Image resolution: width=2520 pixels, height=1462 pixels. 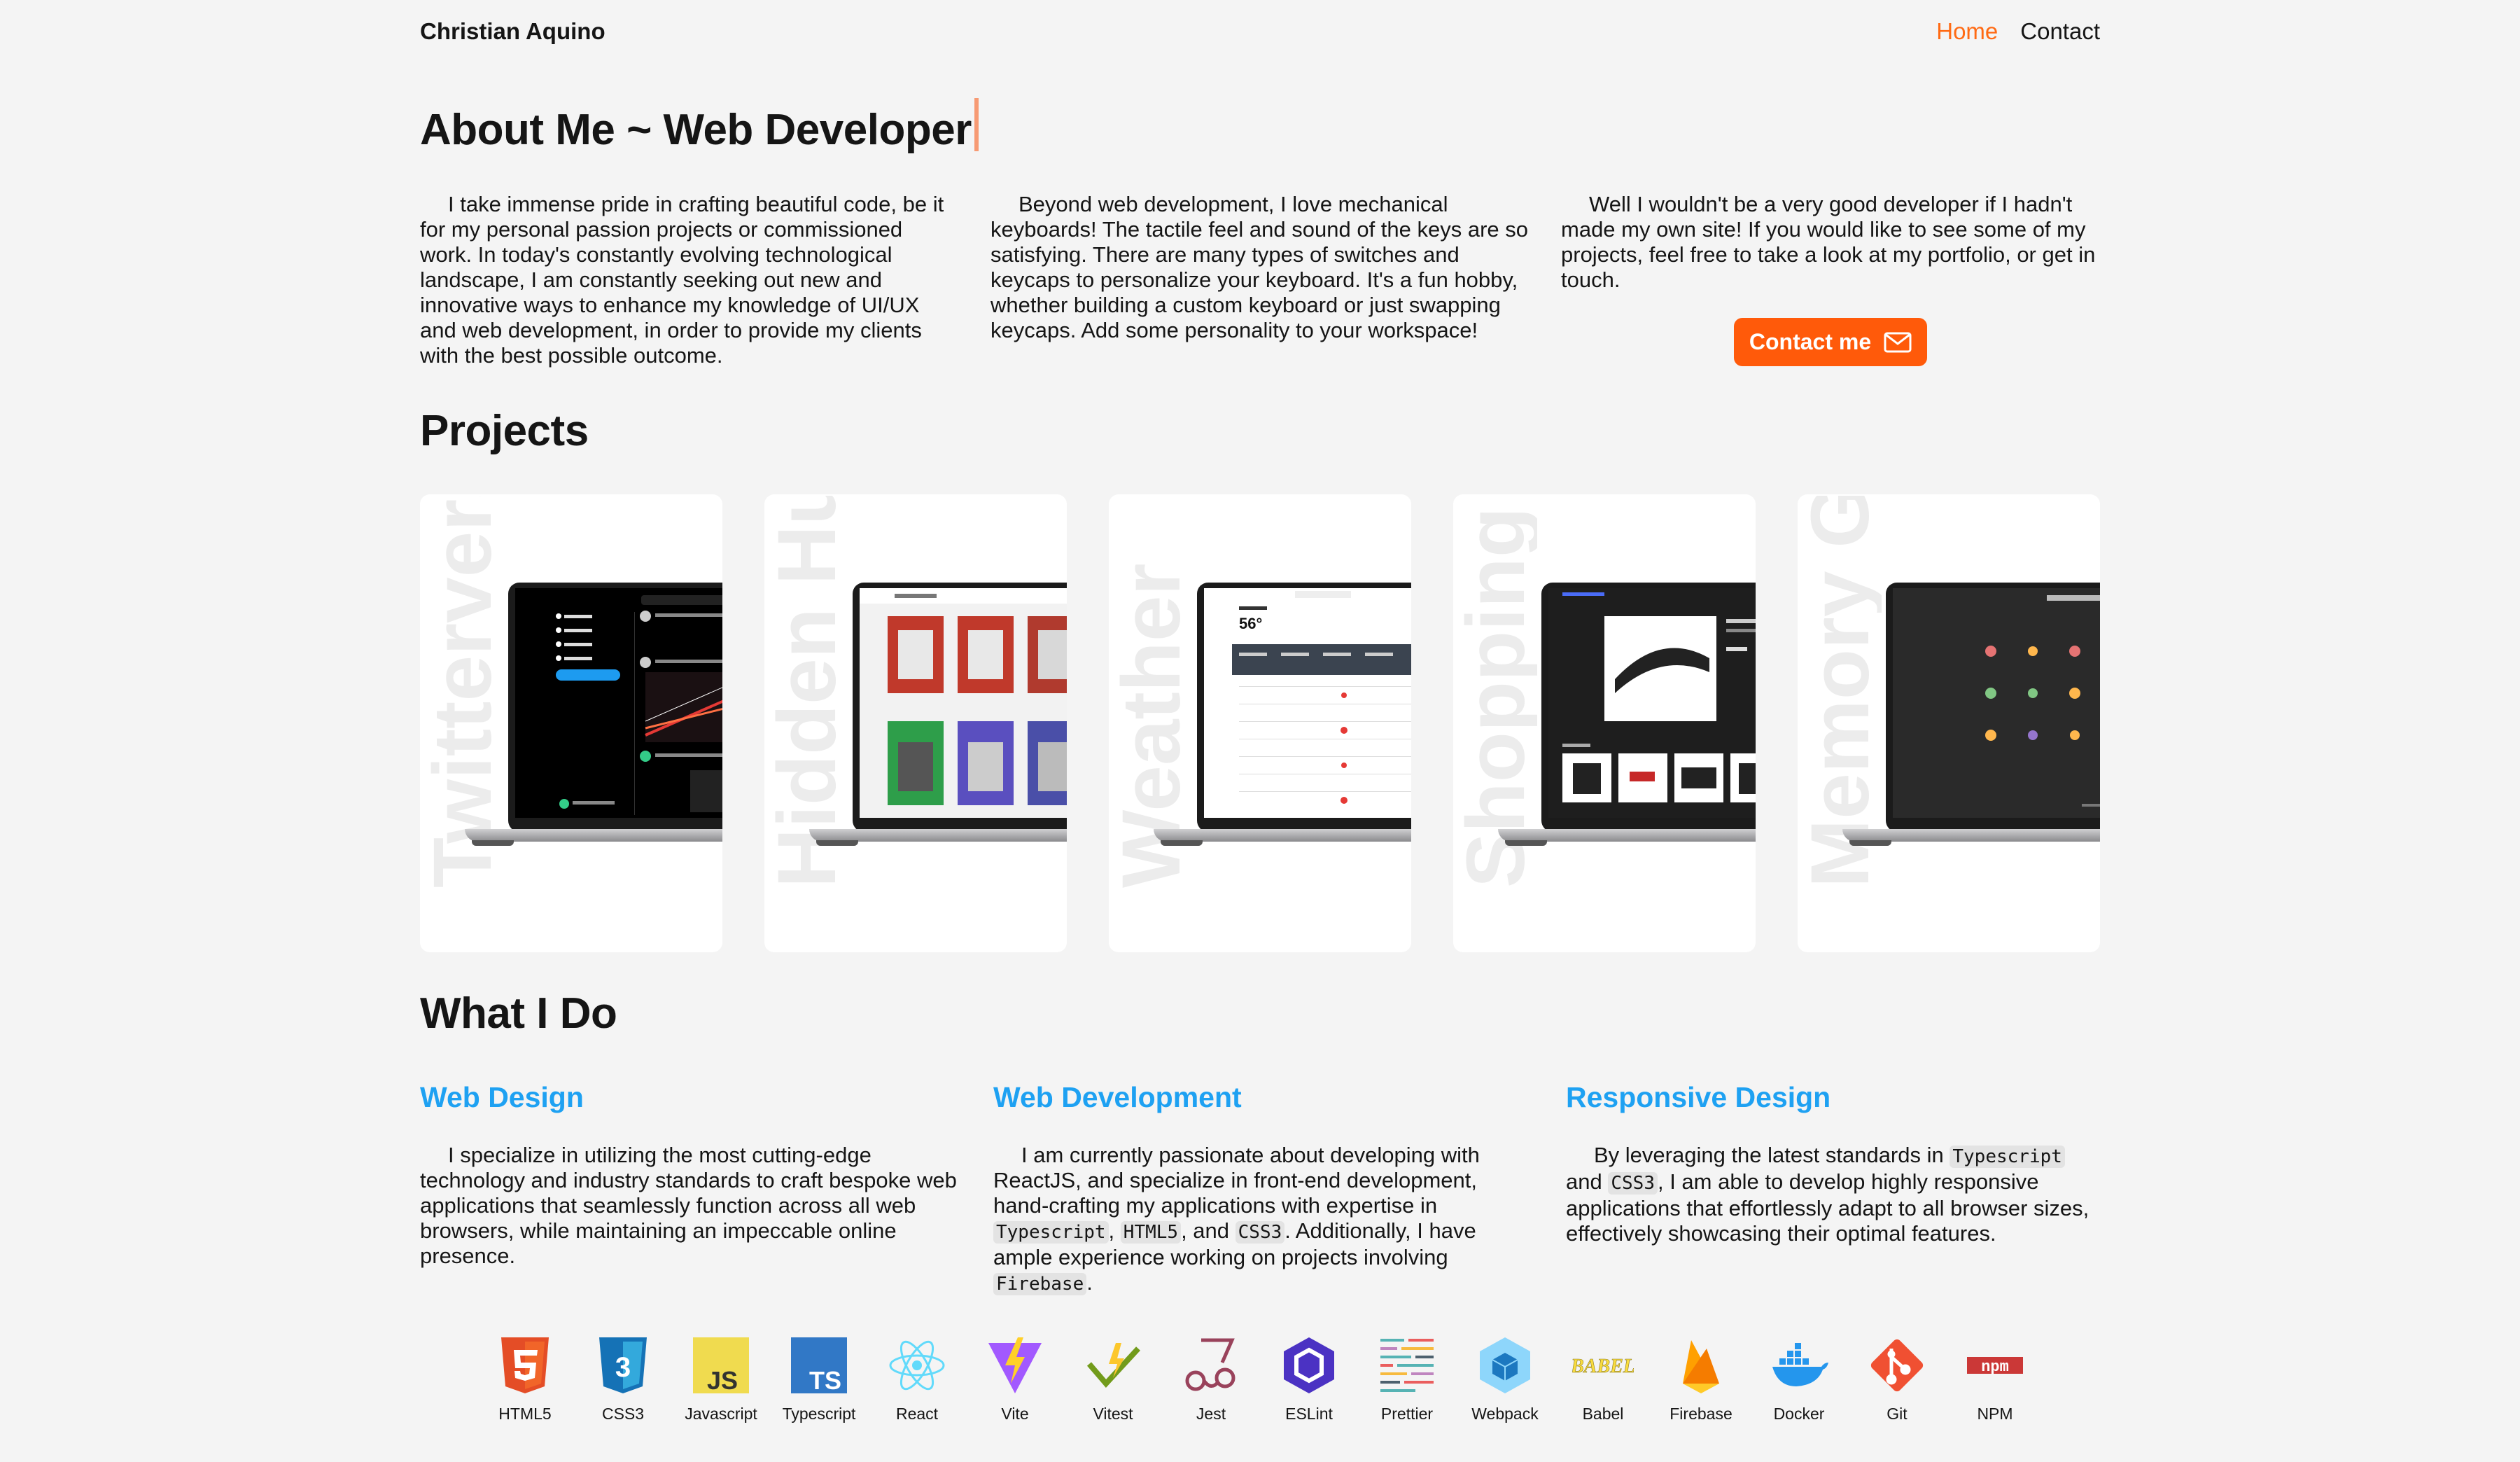 What do you see at coordinates (525, 1365) in the screenshot?
I see `html5-icon` at bounding box center [525, 1365].